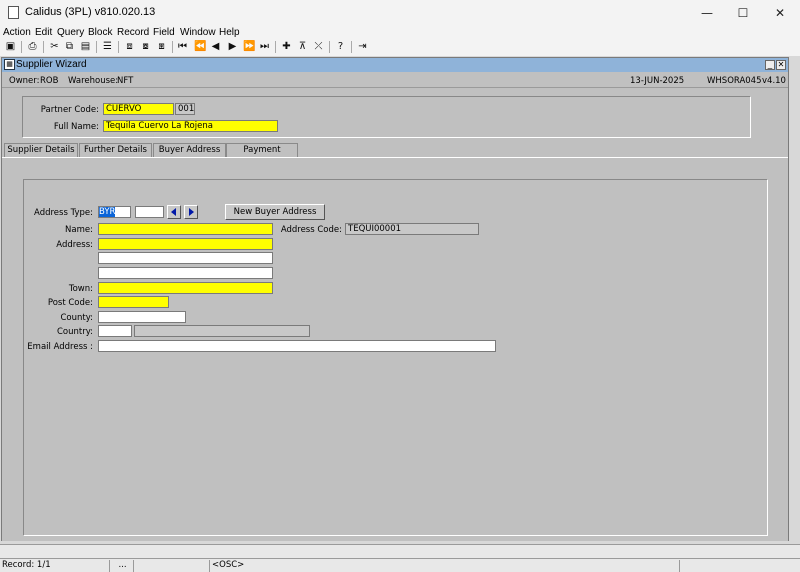 Image resolution: width=800 pixels, height=572 pixels. Describe the element at coordinates (70, 303) in the screenshot. I see `post-code-label: Post Code:` at that location.